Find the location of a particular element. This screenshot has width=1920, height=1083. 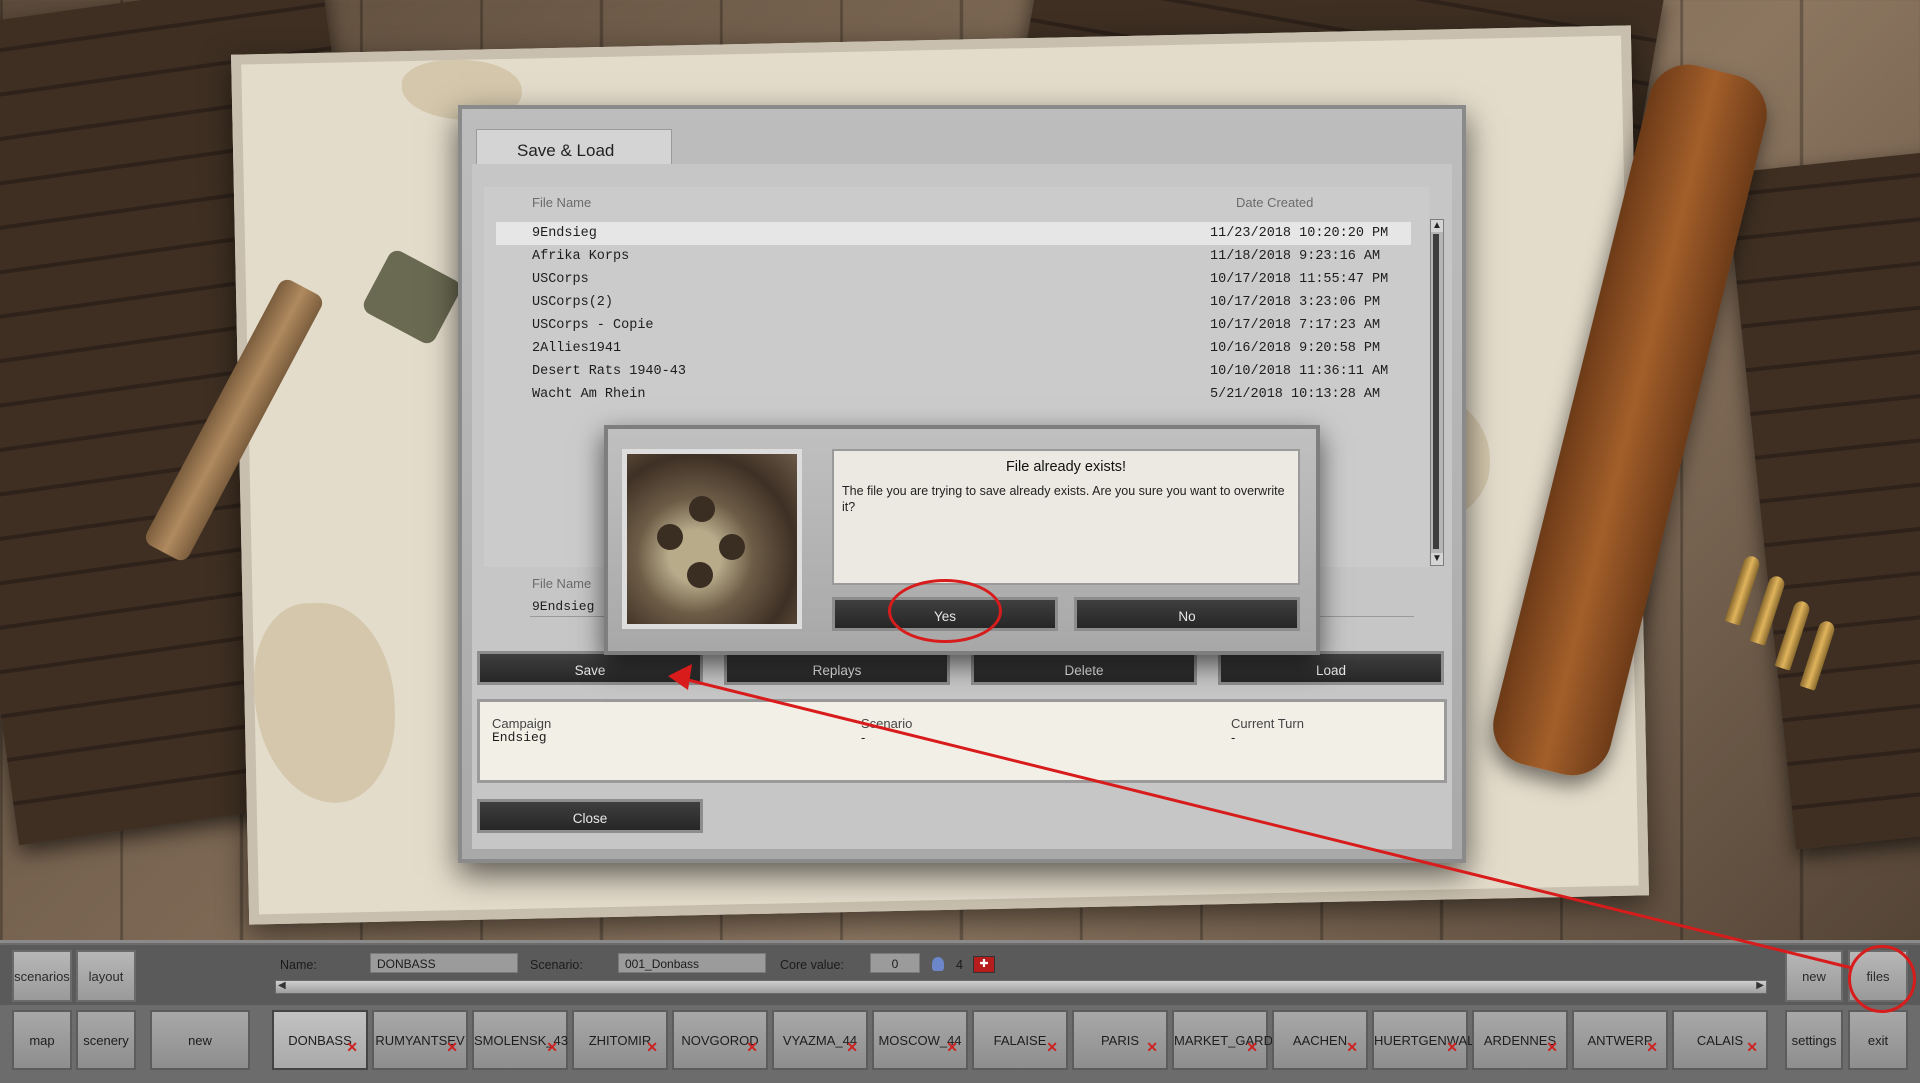

scroll-up-icon: ▲ is located at coordinates (1437, 226).